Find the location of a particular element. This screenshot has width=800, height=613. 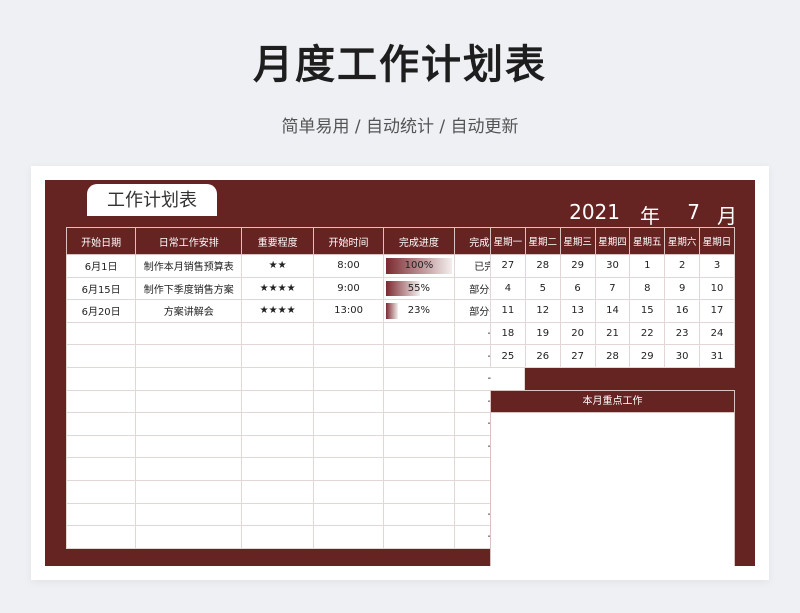

start-time-cell: 8:00 is located at coordinates (348, 266).